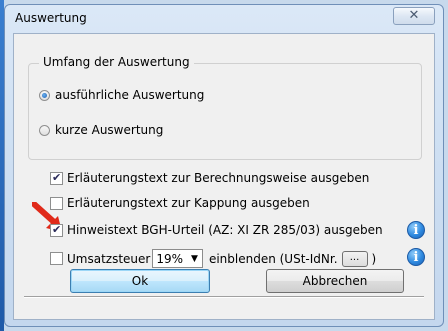  I want to click on vat-rate-select: 19% ▼, so click(177, 258).